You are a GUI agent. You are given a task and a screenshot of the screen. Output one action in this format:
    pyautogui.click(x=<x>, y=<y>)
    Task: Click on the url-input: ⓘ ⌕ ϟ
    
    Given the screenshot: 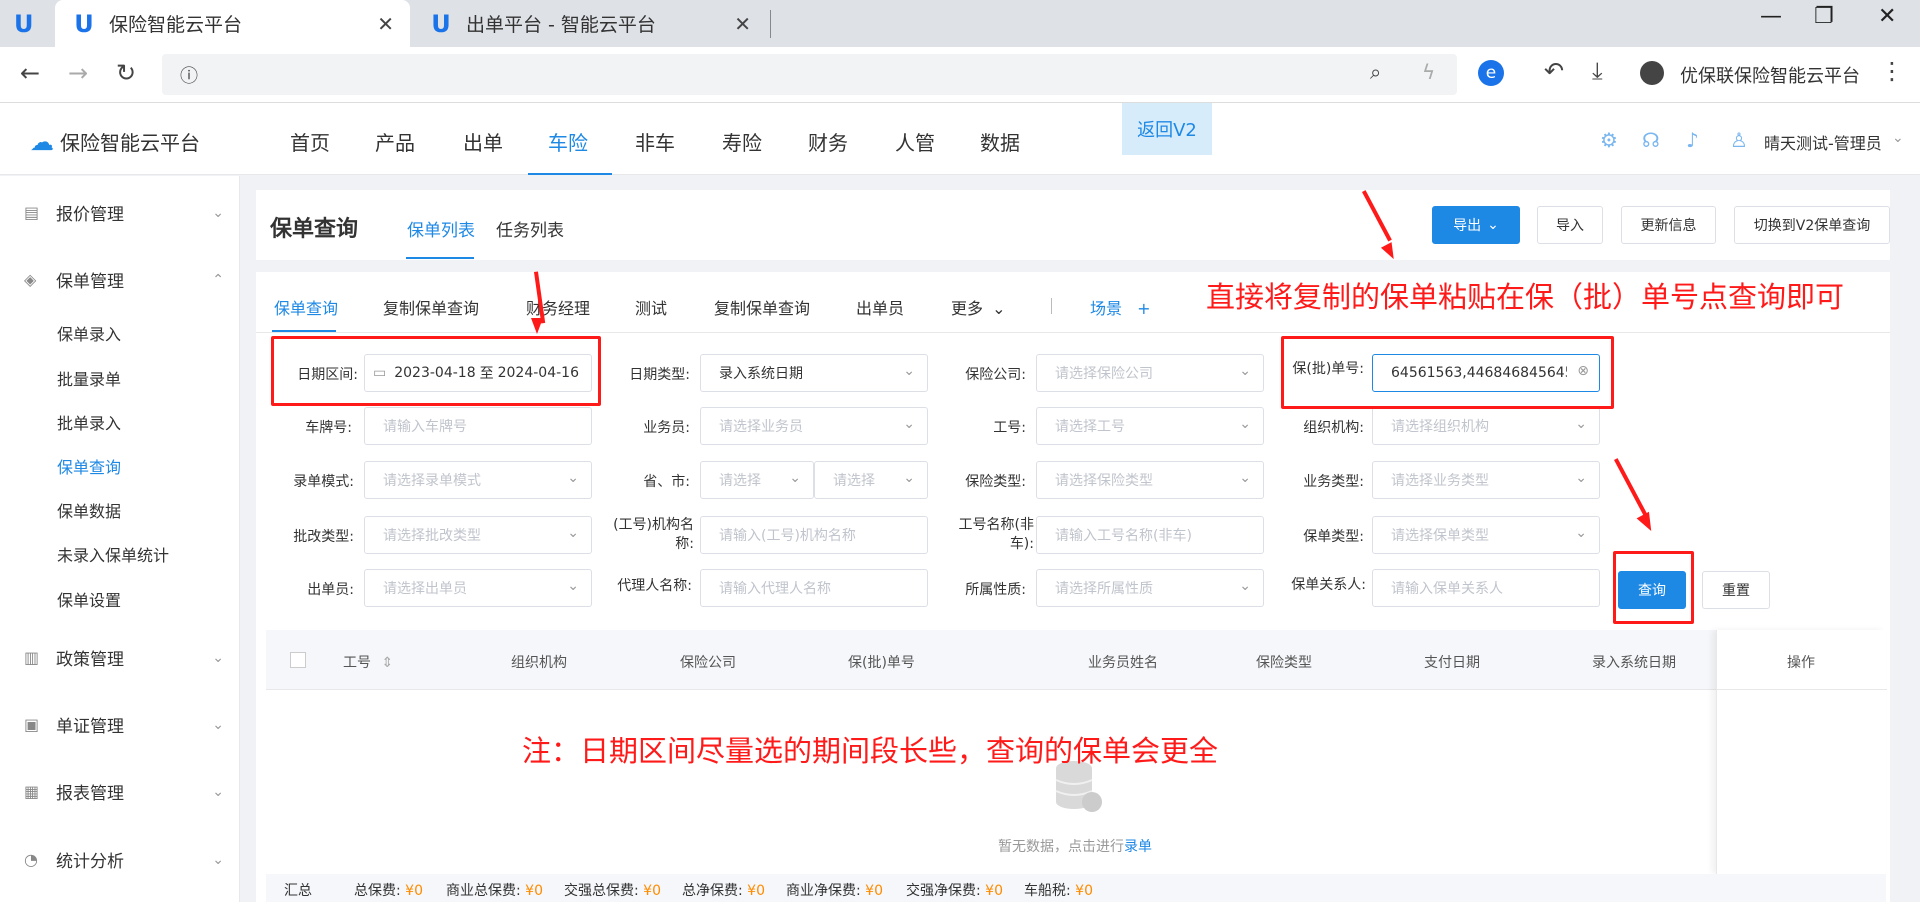 What is the action you would take?
    pyautogui.click(x=809, y=74)
    